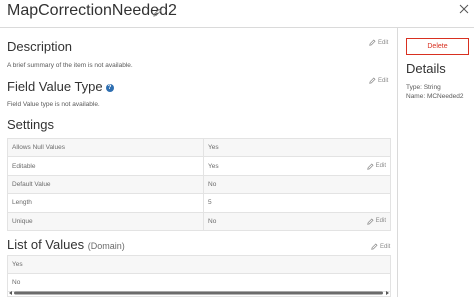 The height and width of the screenshot is (297, 474). Describe the element at coordinates (435, 96) in the screenshot. I see `detail-name: Name: MCNeeded2` at that location.